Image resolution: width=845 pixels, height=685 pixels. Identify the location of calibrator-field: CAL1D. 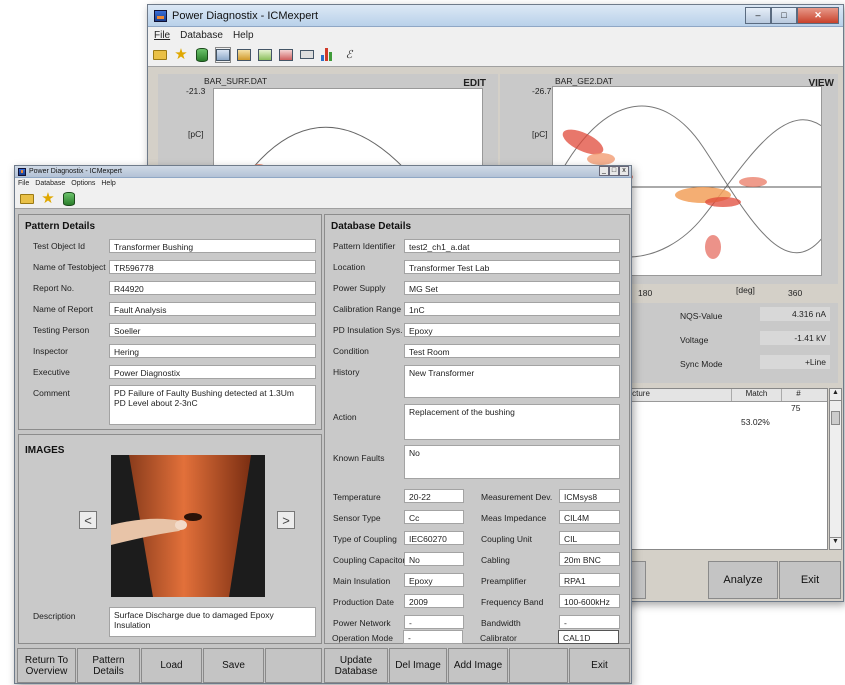
(588, 637).